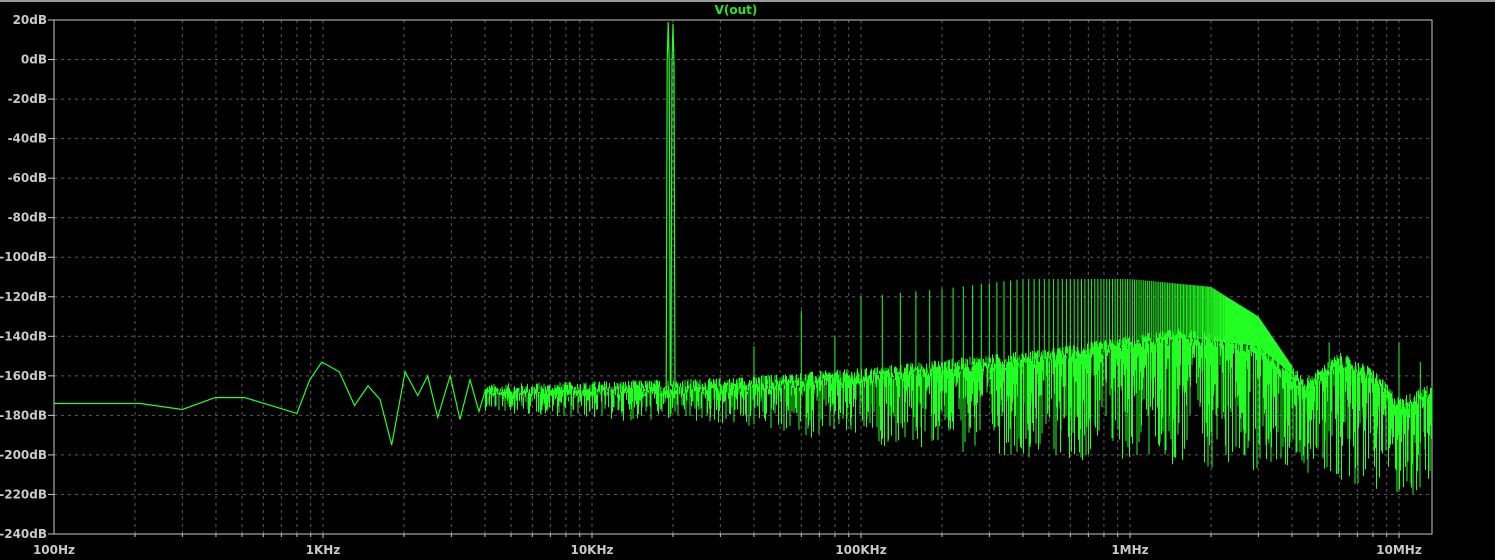  What do you see at coordinates (860, 550) in the screenshot?
I see `x-tick-label: 100KHz` at bounding box center [860, 550].